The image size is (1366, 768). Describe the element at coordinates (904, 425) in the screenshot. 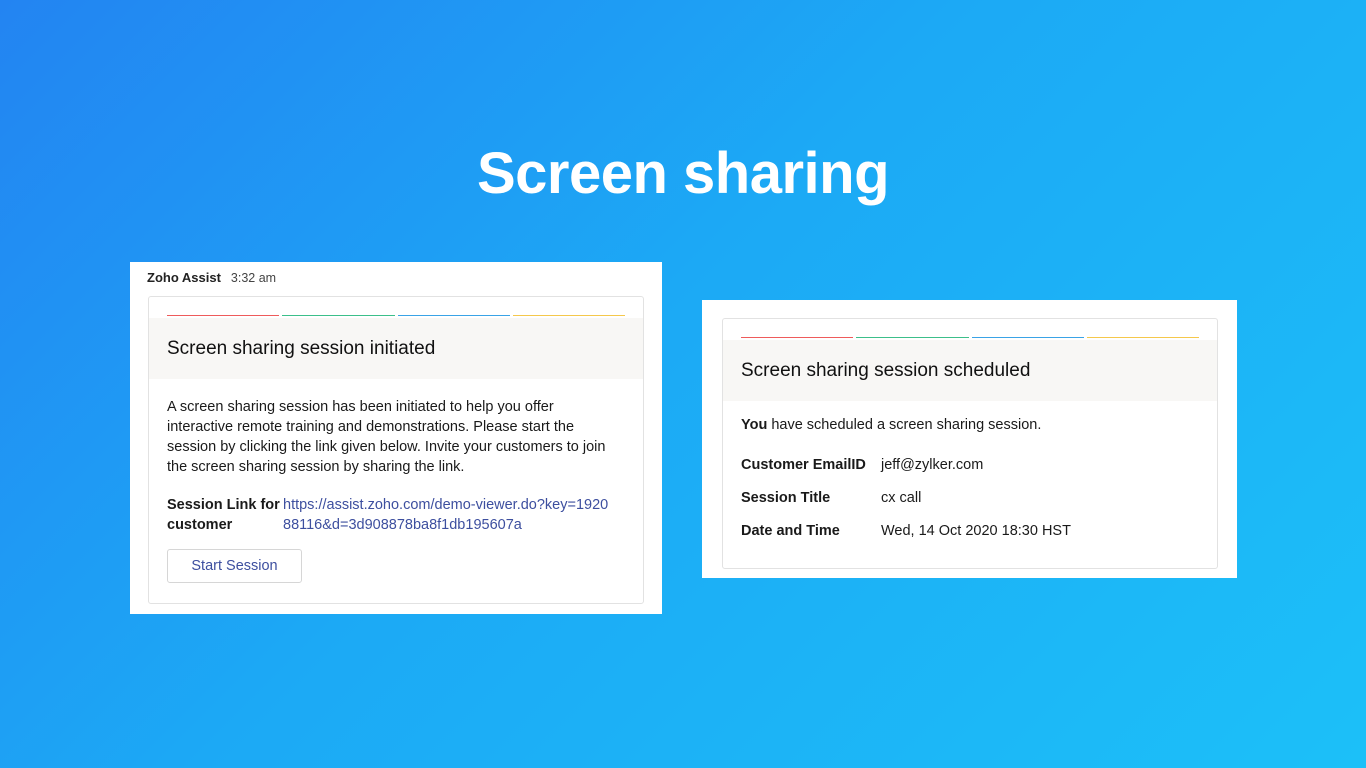

I see `intro-rest: have scheduled a screen sharing session.` at that location.